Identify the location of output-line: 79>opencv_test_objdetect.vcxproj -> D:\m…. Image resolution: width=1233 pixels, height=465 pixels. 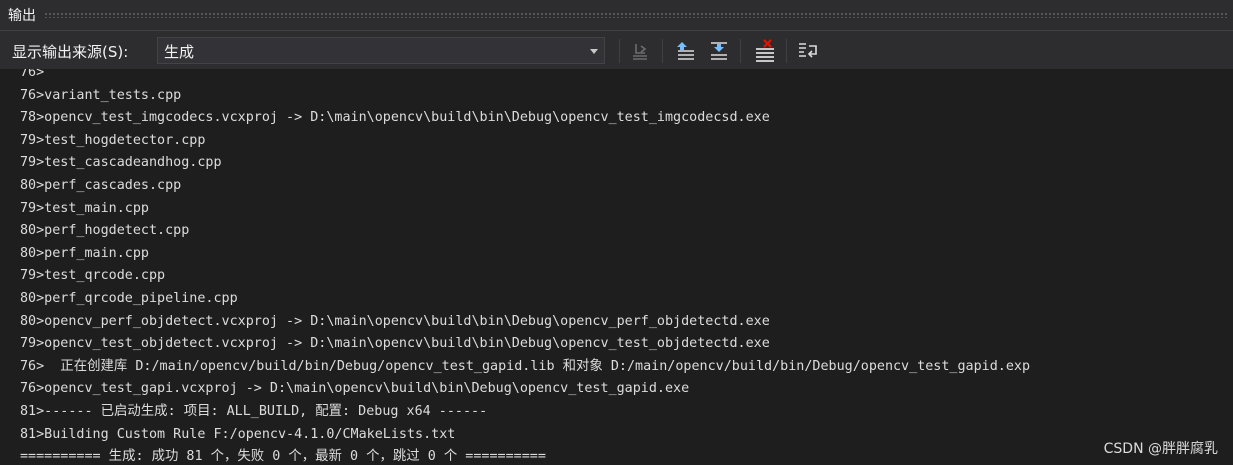
(395, 344).